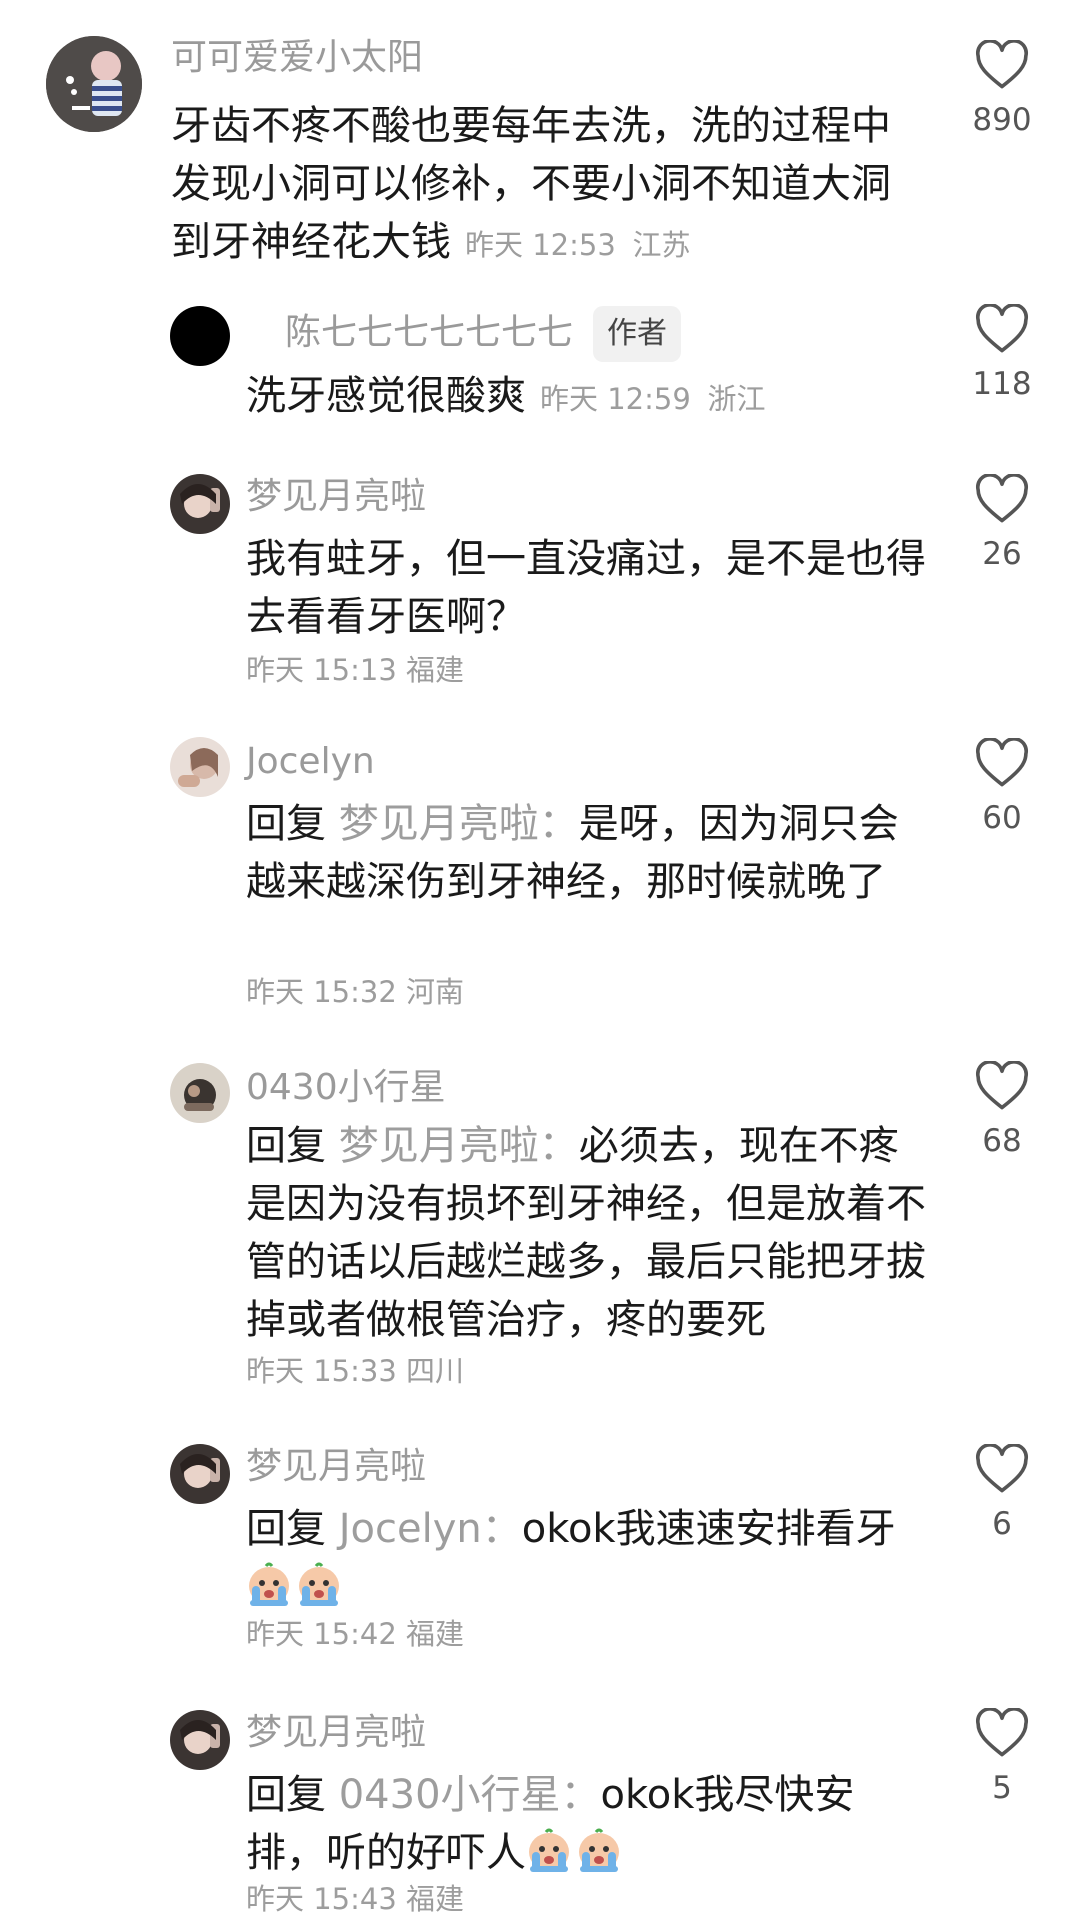  Describe the element at coordinates (430, 1529) in the screenshot. I see `reply-target: Jocelyn：` at that location.